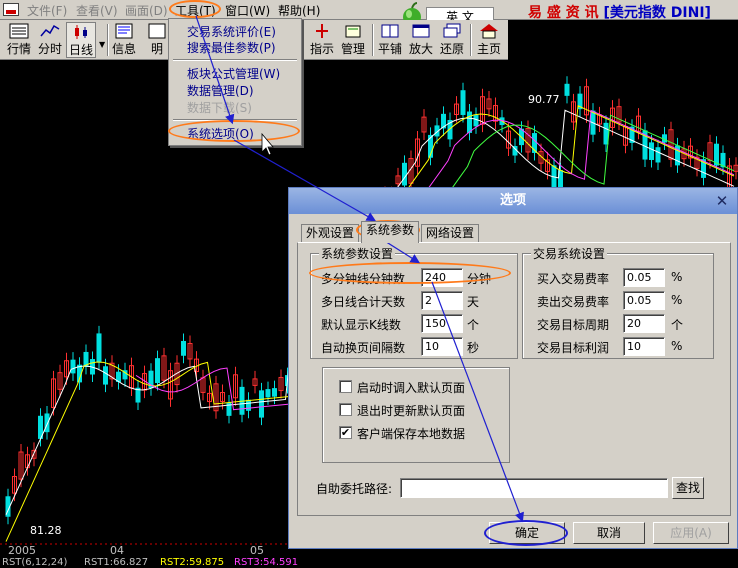 This screenshot has height=568, width=738. Describe the element at coordinates (644, 277) in the screenshot. I see `buy-fee-input: 0.05` at that location.